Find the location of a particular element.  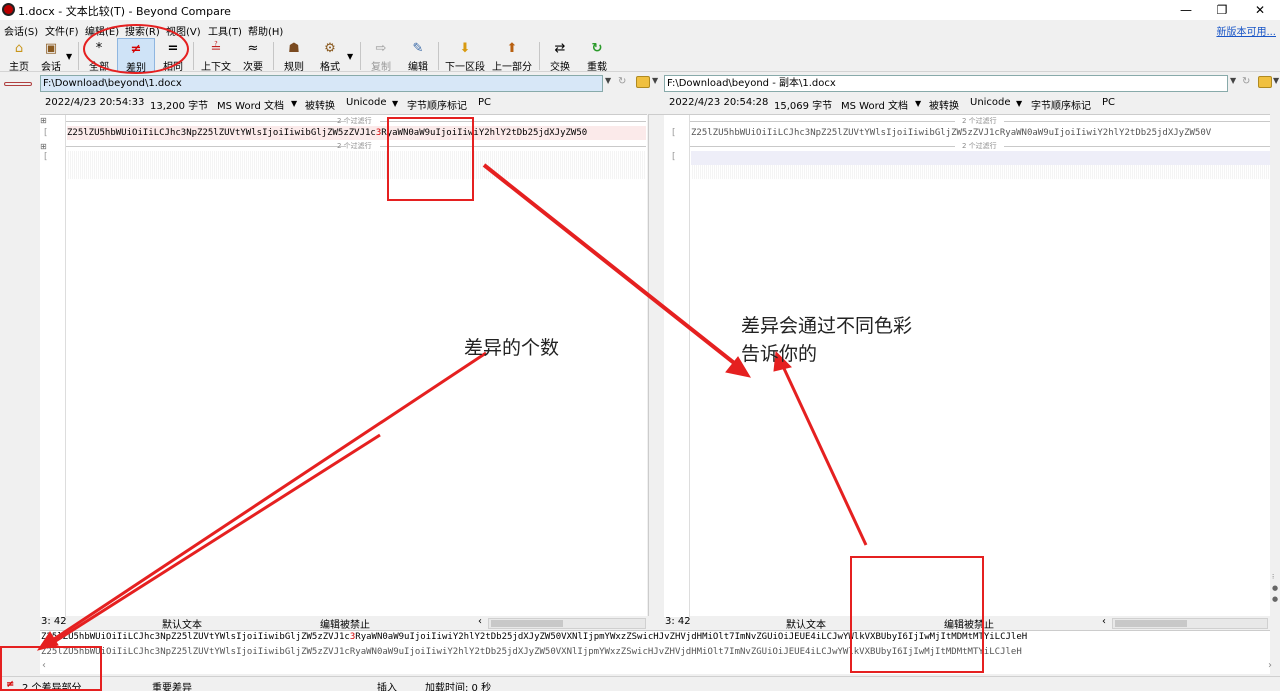

annotation-diff-count: 差异的个数 is located at coordinates (512, 348).